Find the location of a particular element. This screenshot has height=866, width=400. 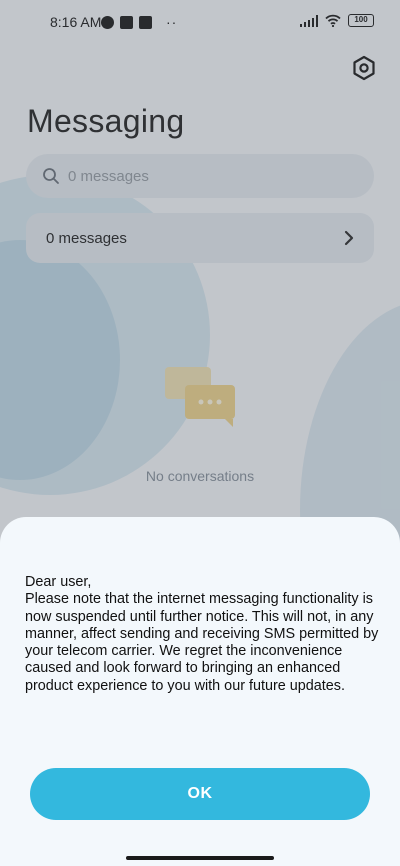

dialog-greeting: Dear user, is located at coordinates (58, 582).